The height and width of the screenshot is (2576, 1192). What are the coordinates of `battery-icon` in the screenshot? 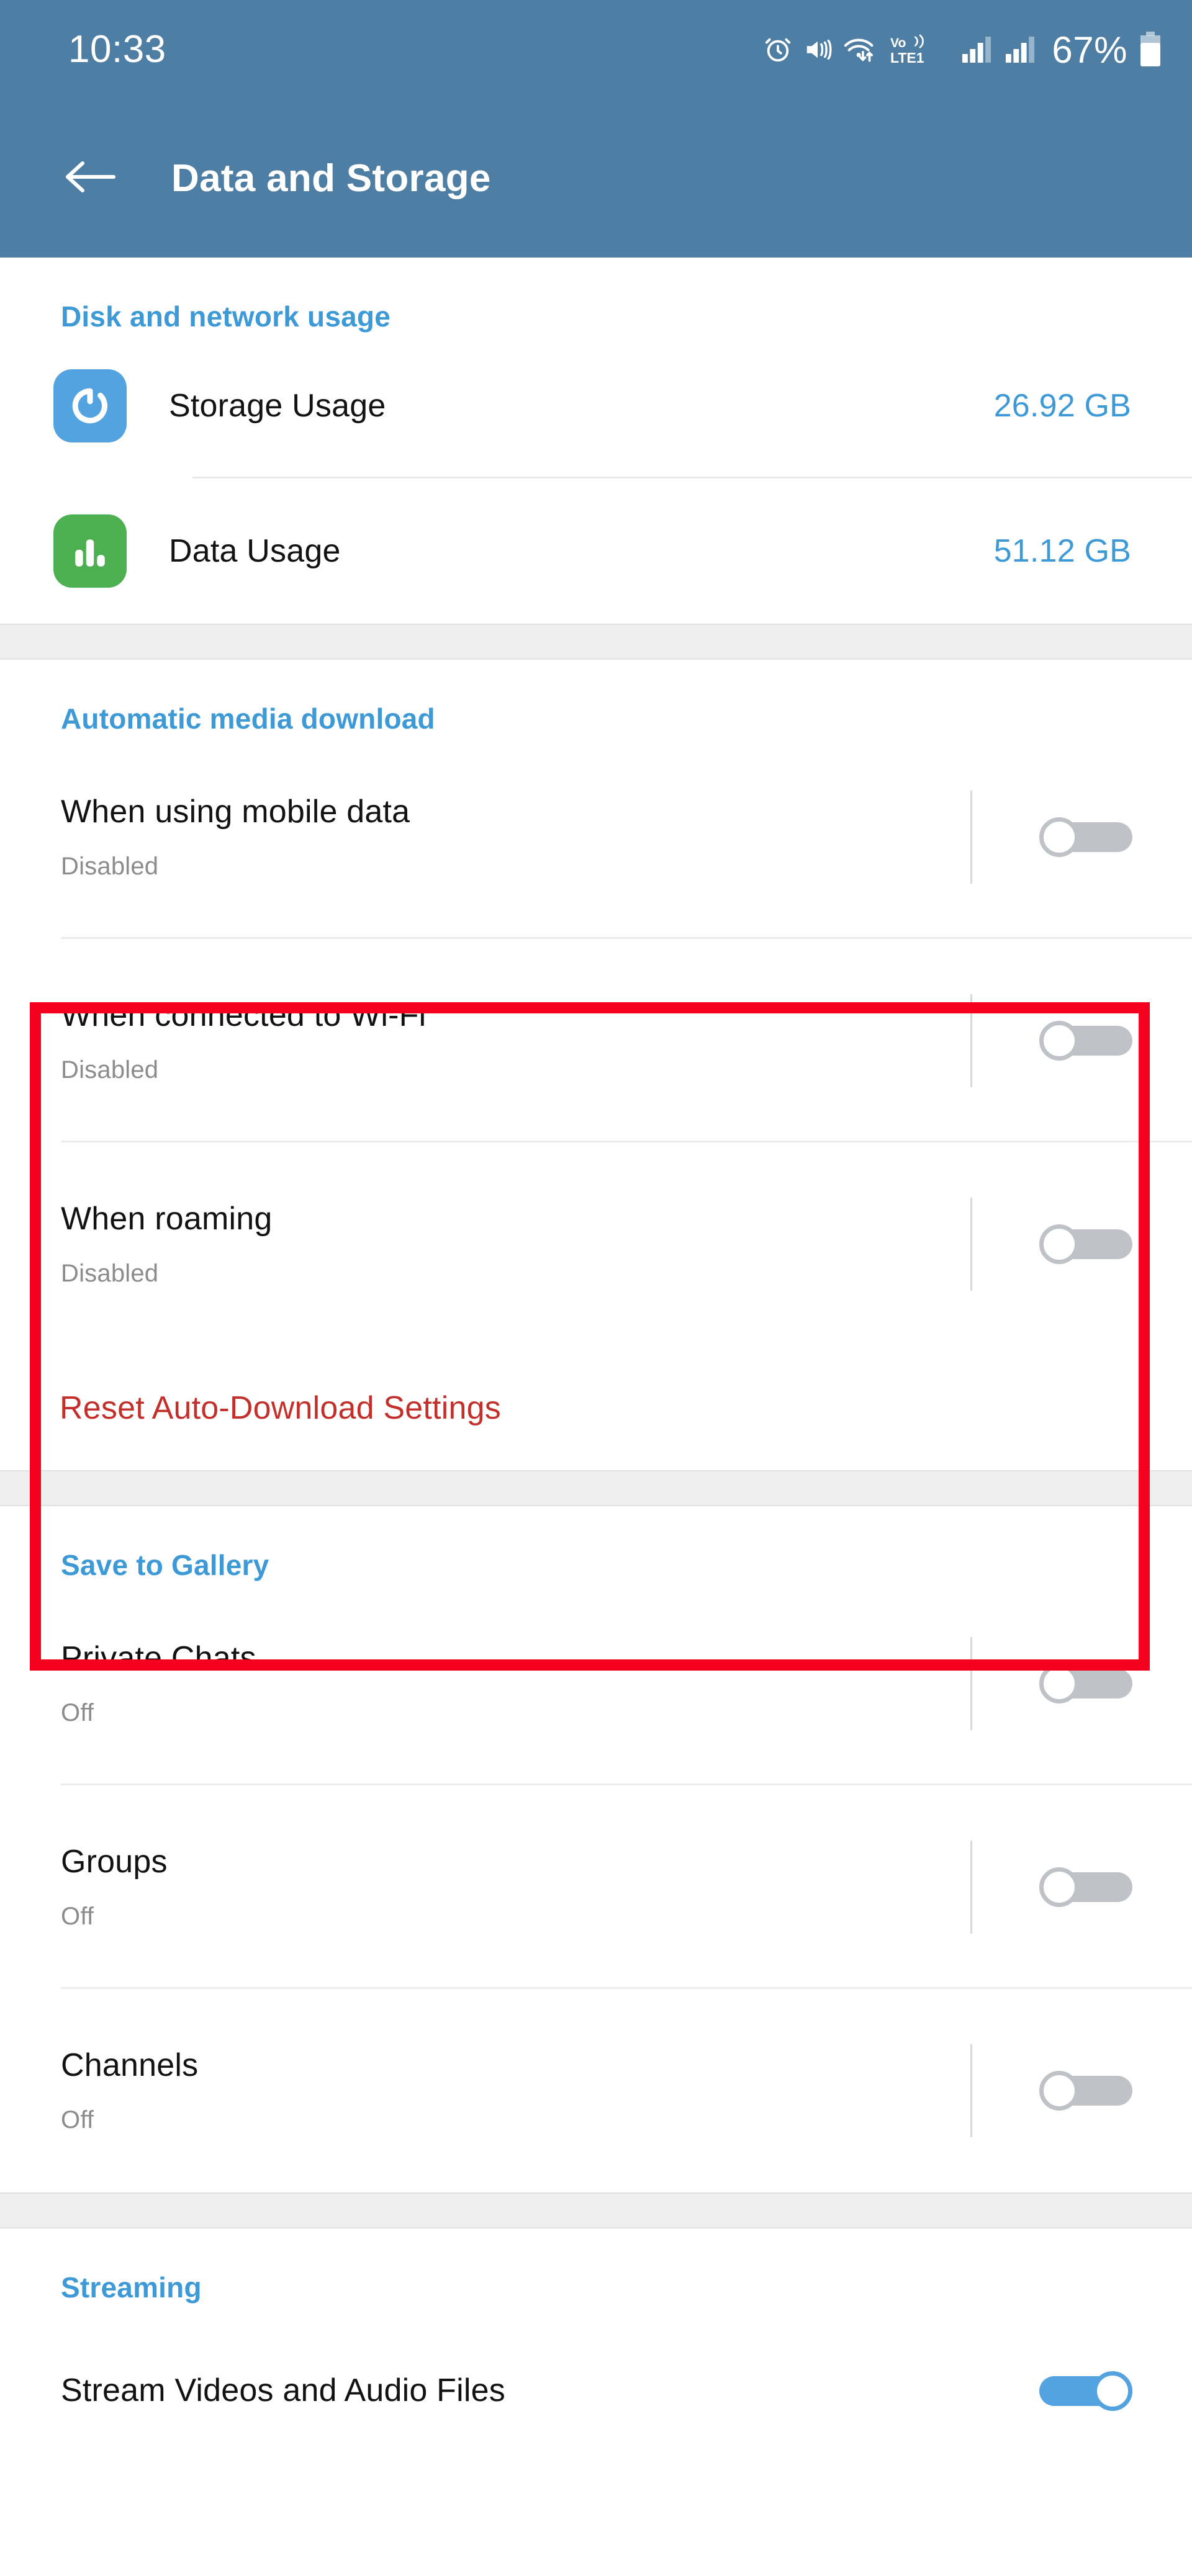 It's located at (1150, 50).